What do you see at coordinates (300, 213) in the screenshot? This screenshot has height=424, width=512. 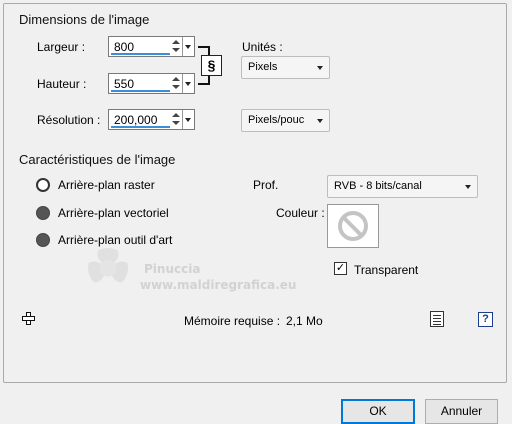 I see `color-label: Couleur :` at bounding box center [300, 213].